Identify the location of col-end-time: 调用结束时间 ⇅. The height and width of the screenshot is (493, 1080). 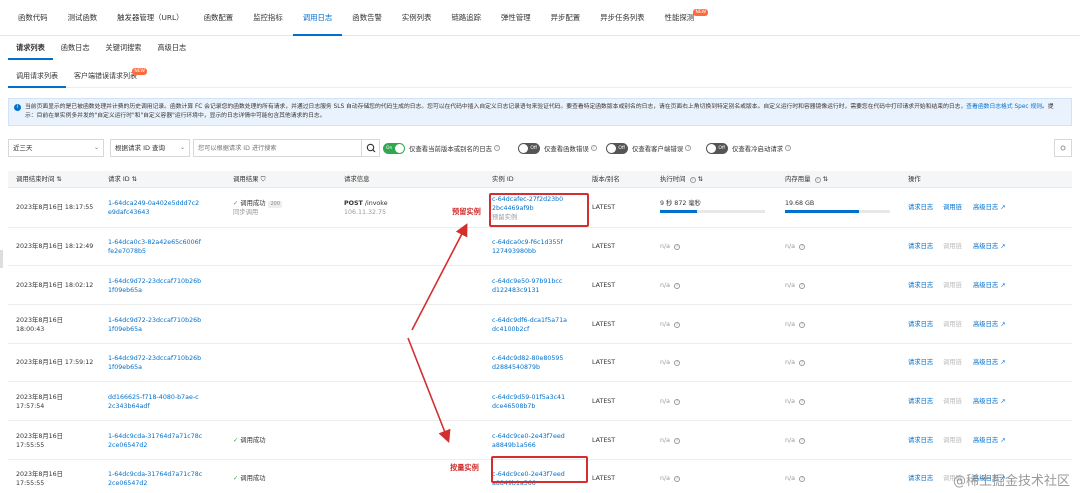
(39, 179).